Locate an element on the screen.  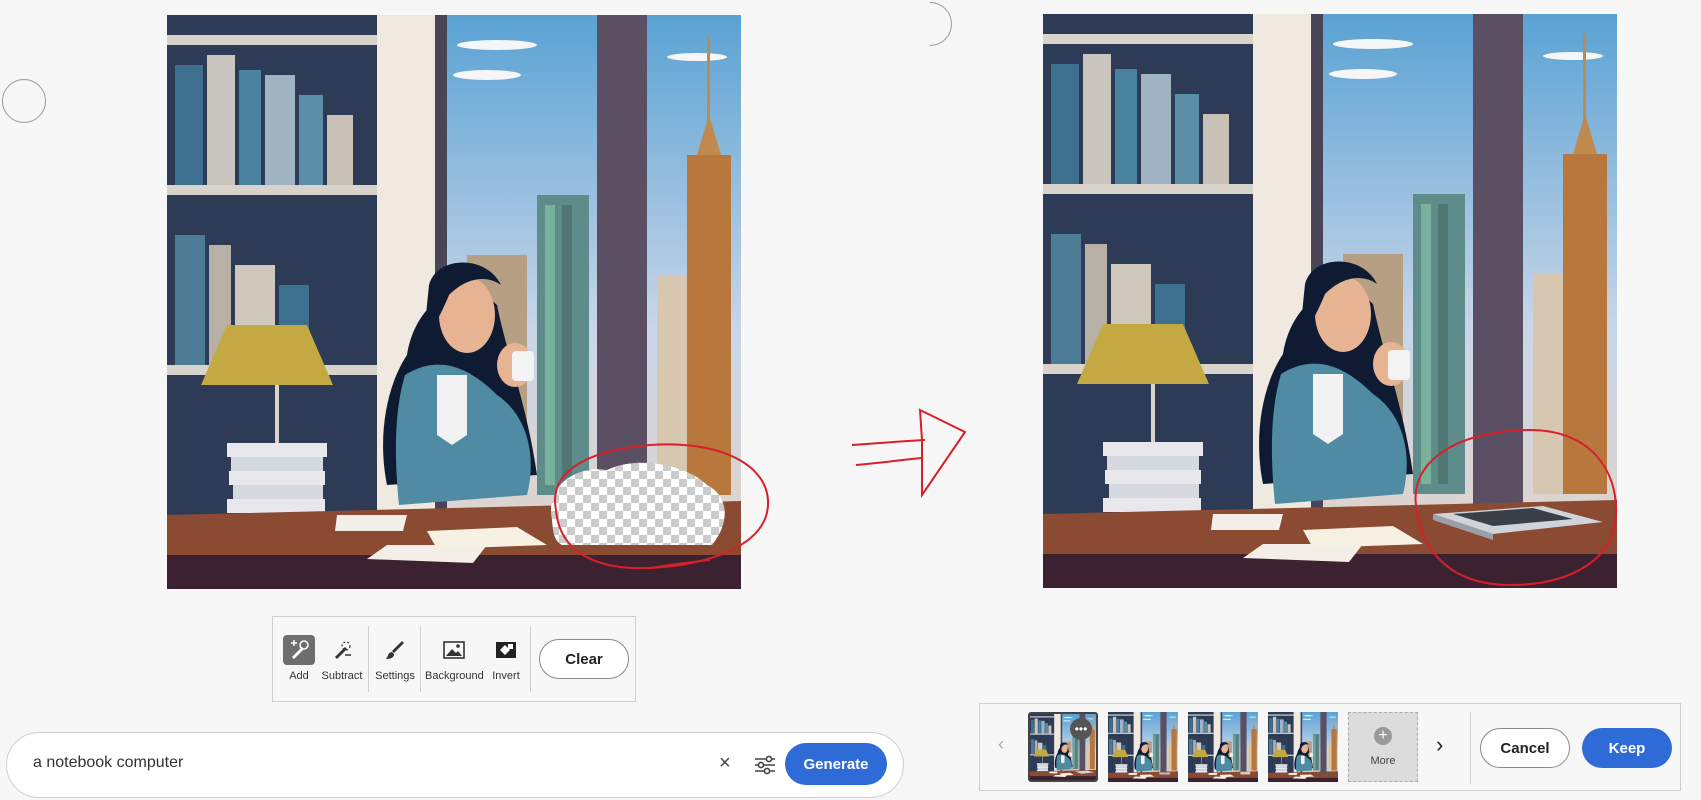
prompt-bar: a notebook computer × Generate is located at coordinates (455, 765).